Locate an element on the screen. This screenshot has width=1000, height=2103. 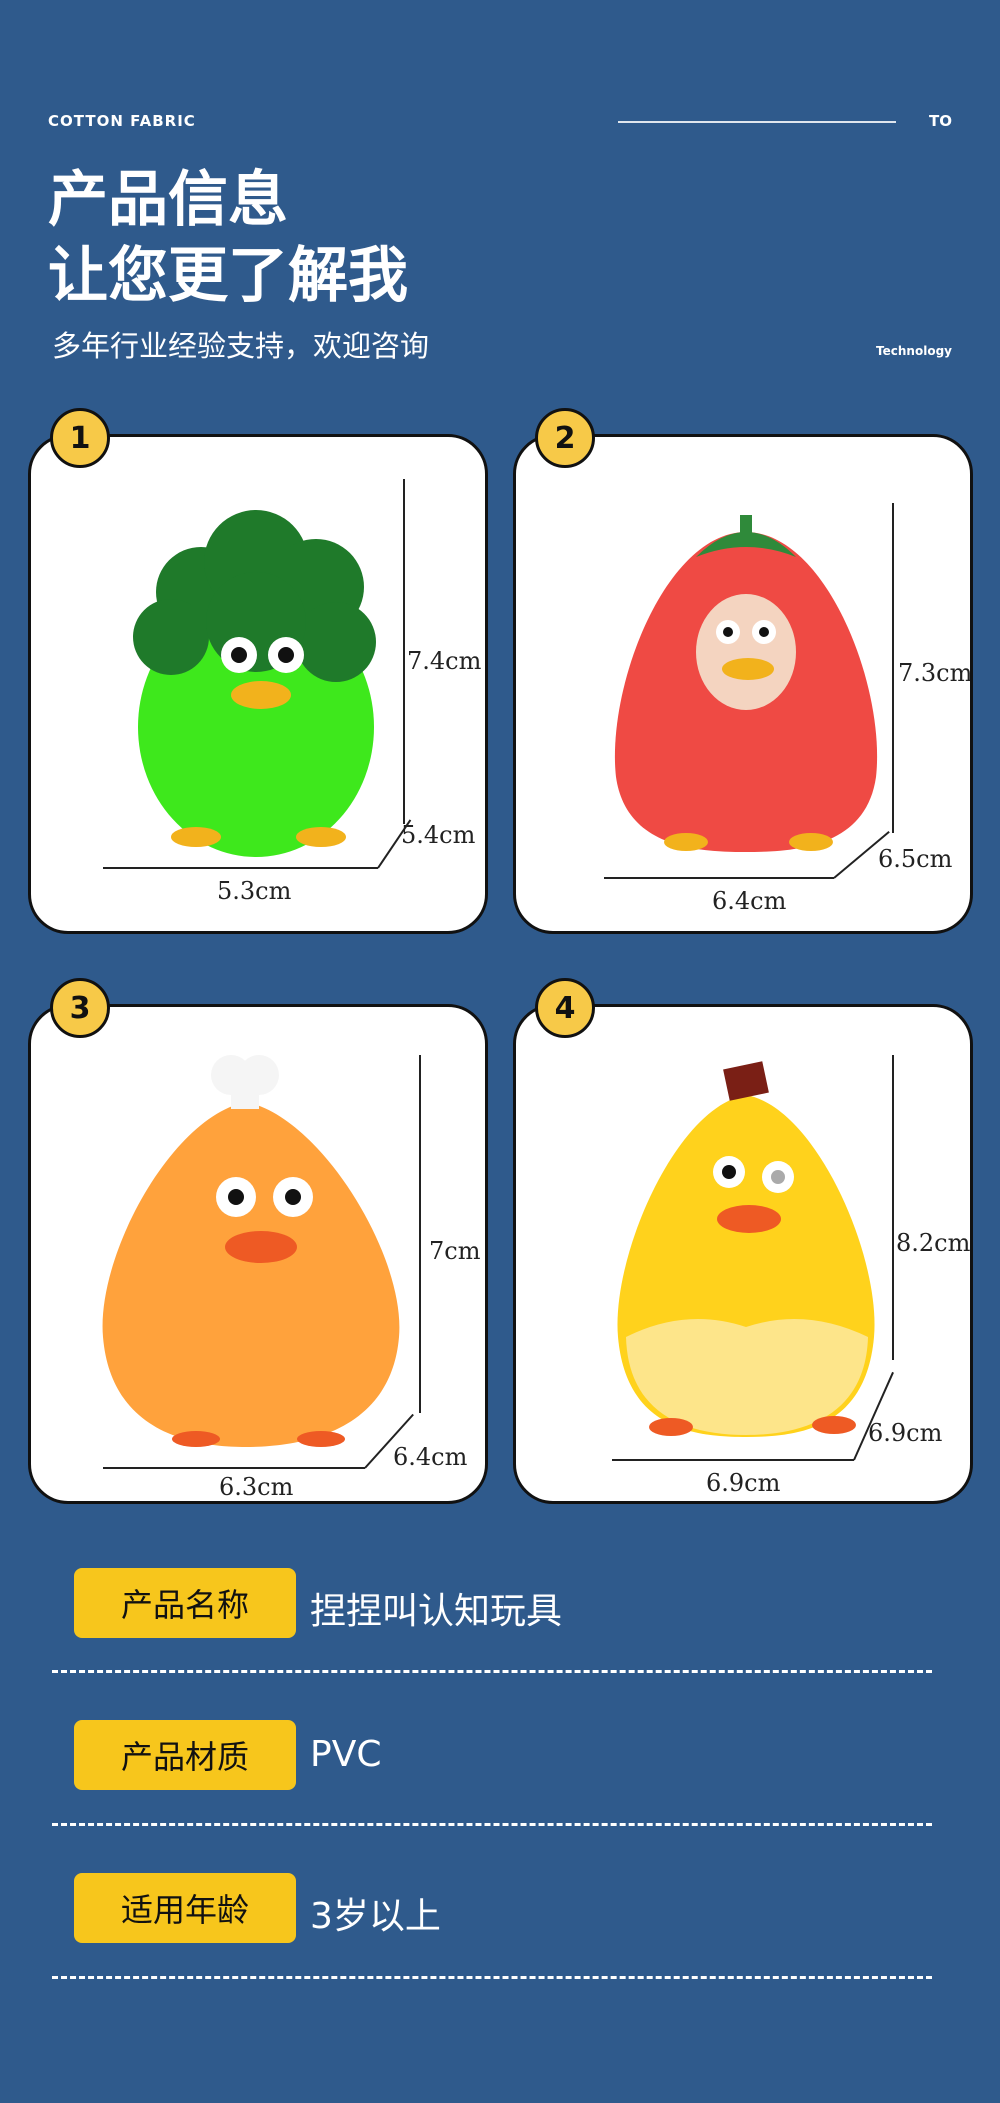
depth-label: 6.4cm is located at coordinates (430, 1457).